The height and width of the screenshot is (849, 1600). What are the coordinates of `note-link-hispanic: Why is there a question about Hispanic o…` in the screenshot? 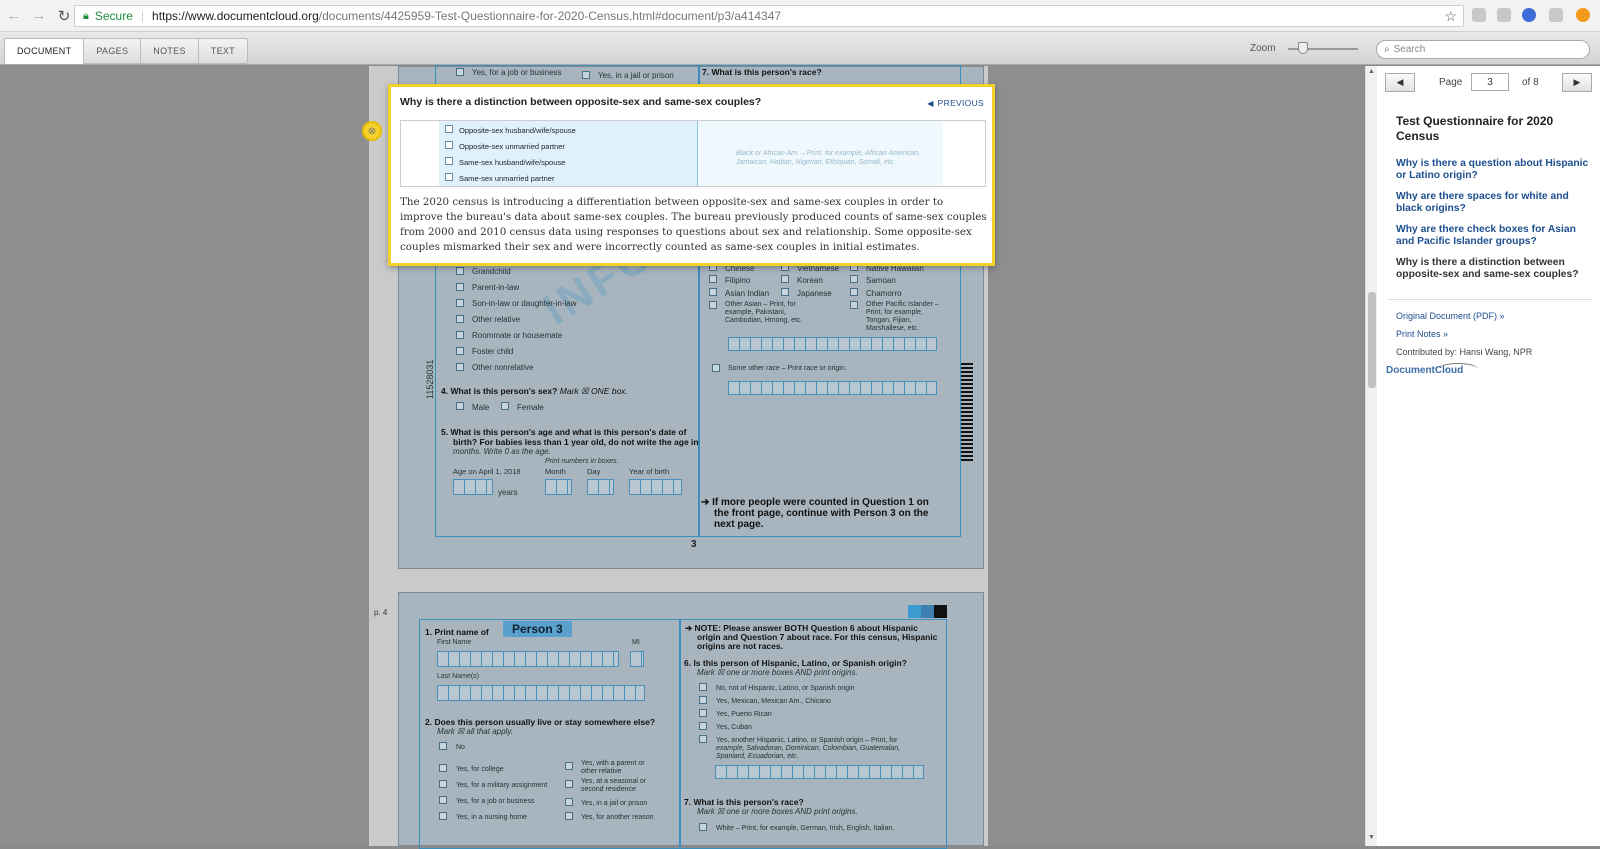 It's located at (1494, 169).